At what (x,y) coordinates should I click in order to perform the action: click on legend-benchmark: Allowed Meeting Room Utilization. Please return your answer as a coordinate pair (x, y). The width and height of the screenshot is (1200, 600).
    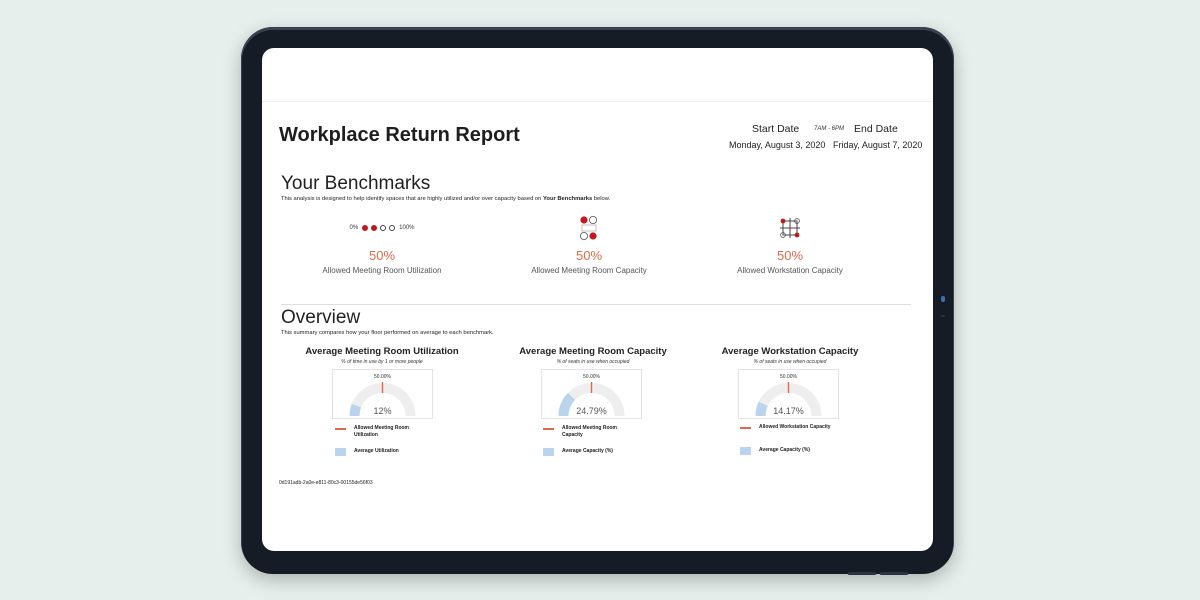
    Looking at the image, I should click on (382, 432).